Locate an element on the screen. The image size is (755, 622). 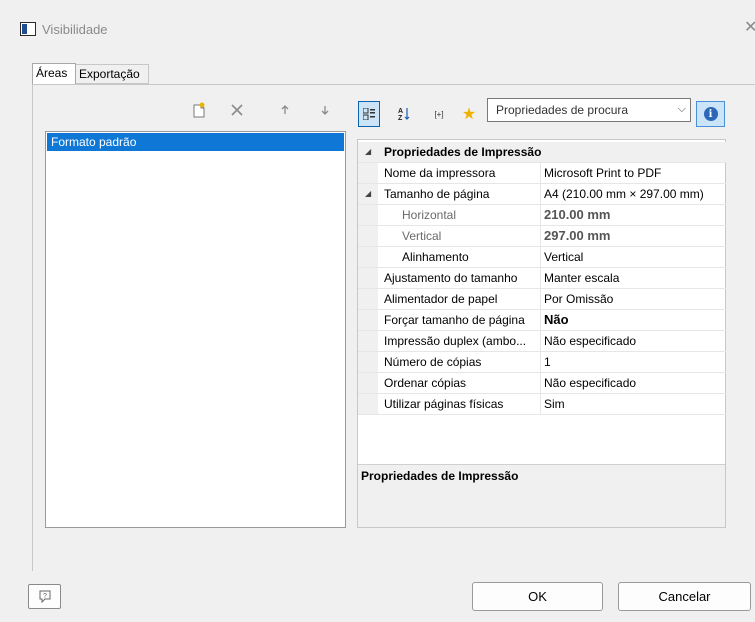
search-combo: Propriedades de procura ⌵ is located at coordinates (589, 110).